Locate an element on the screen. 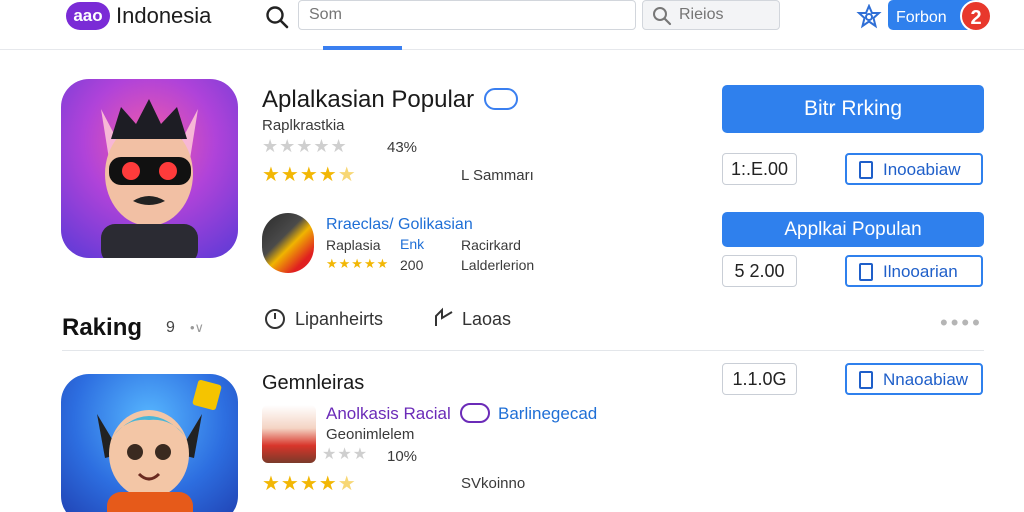 The image size is (1024, 512). second-app-stars: ★★★★★ is located at coordinates (358, 263).